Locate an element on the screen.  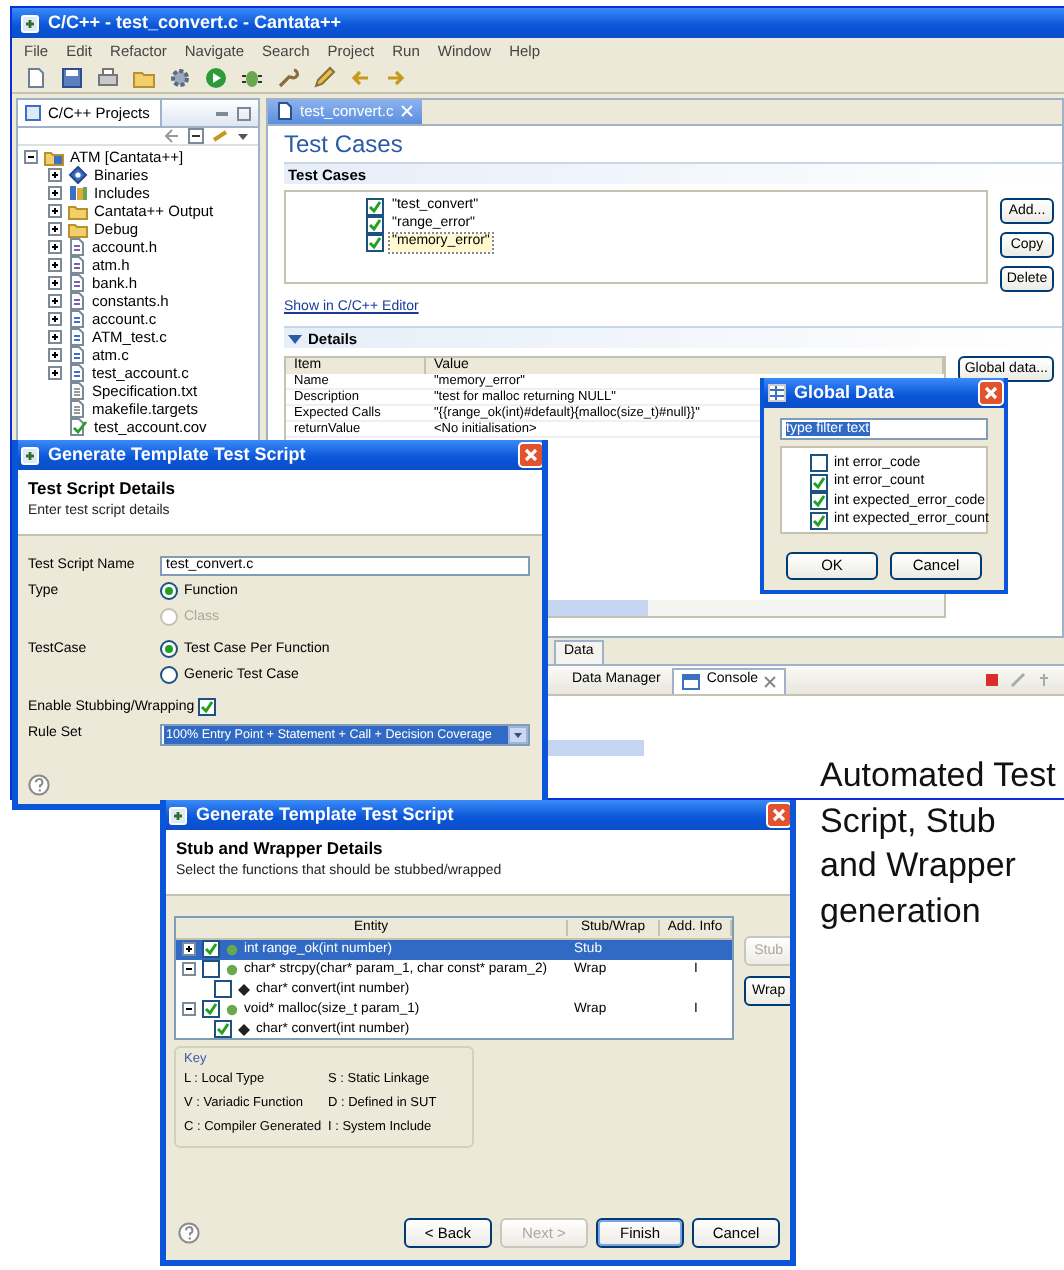
dialog-heading: Test Script Details is located at coordinates (103, 488).